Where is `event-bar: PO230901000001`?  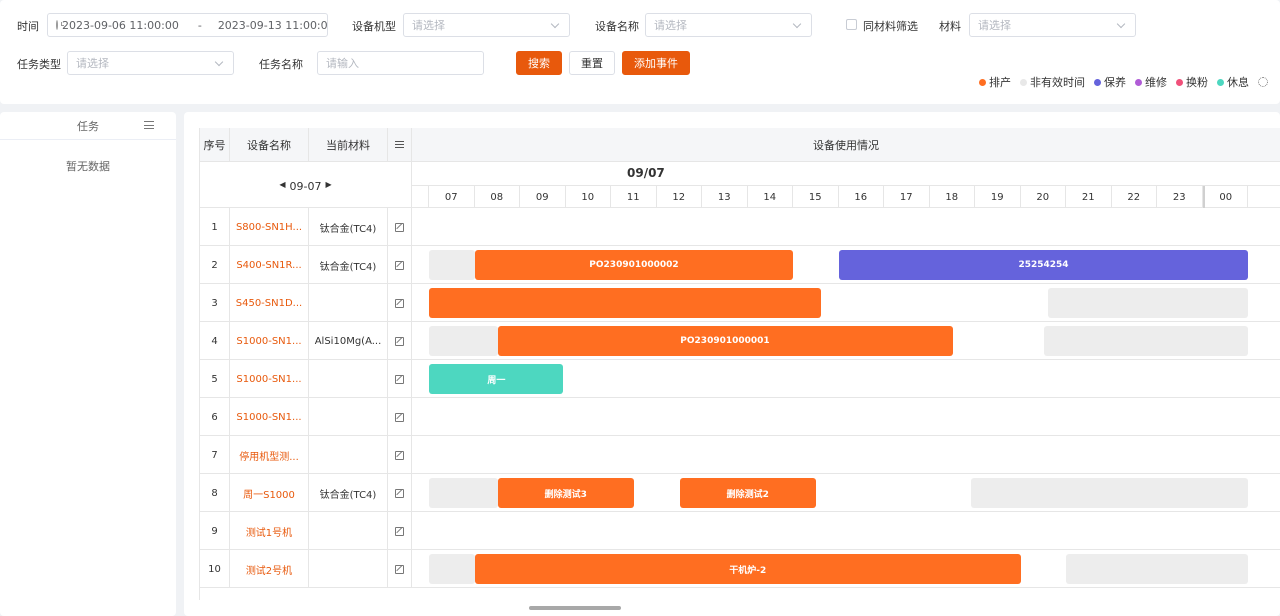
event-bar: PO230901000001 is located at coordinates (725, 341).